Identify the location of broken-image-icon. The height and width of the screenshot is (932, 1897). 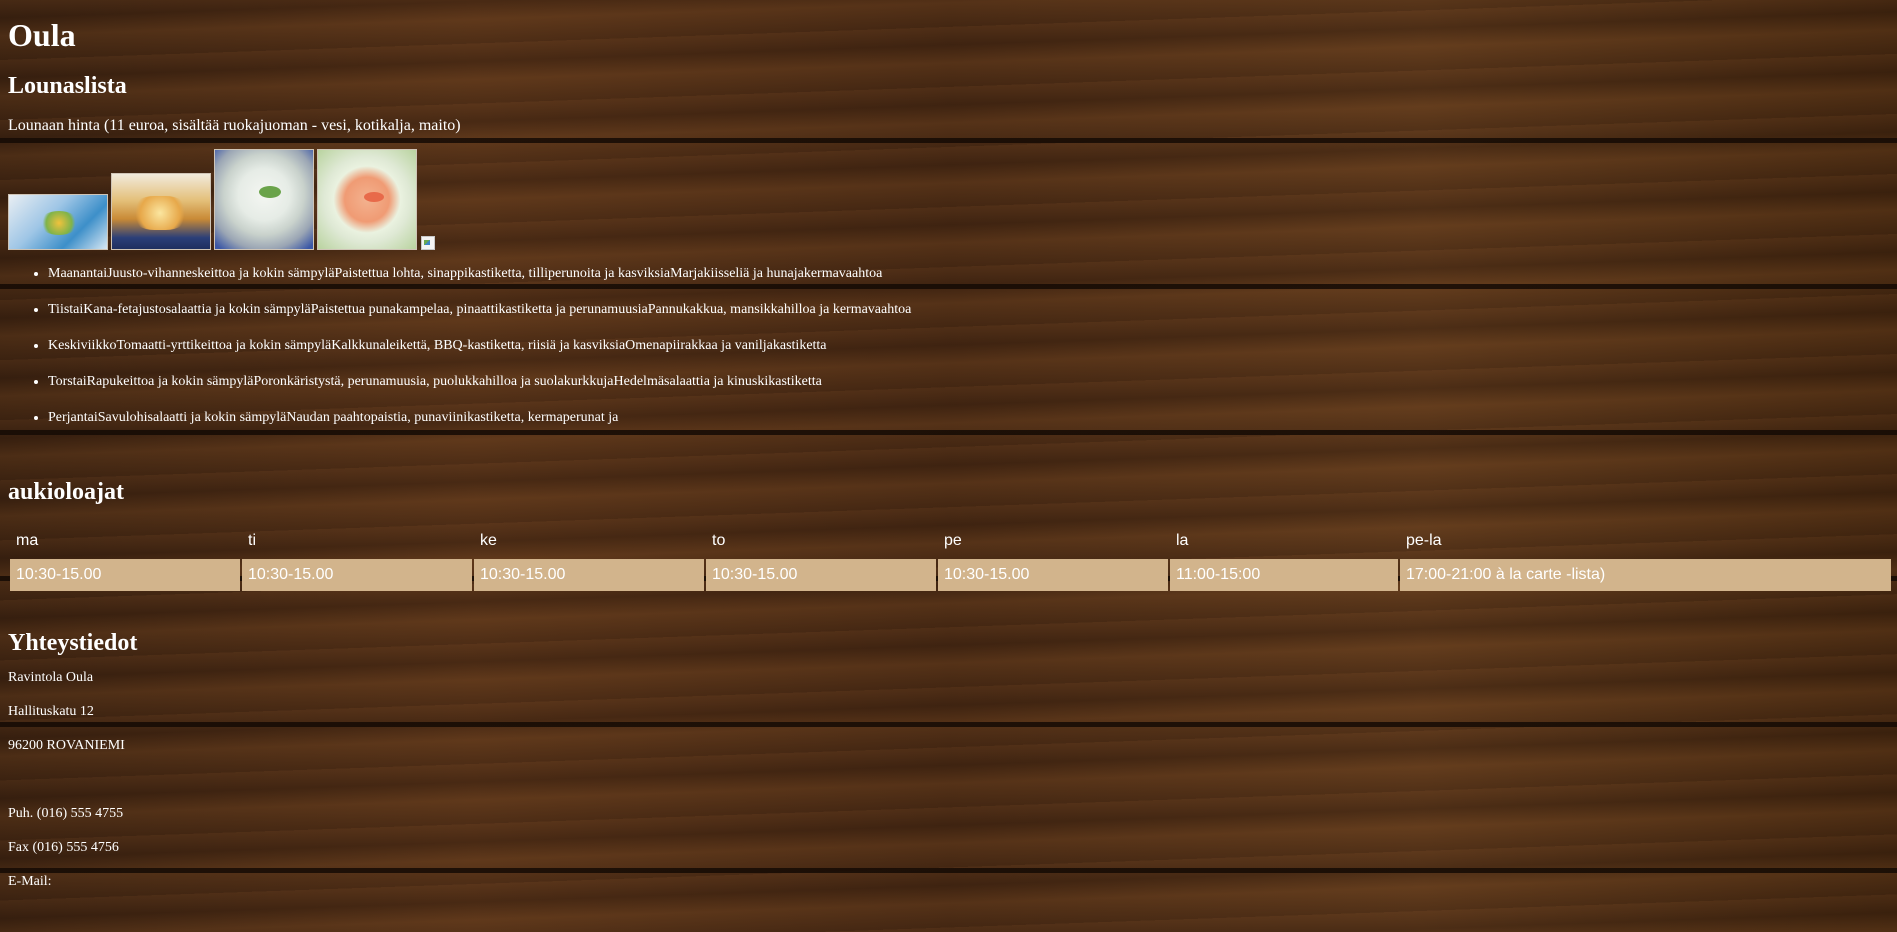
(428, 242).